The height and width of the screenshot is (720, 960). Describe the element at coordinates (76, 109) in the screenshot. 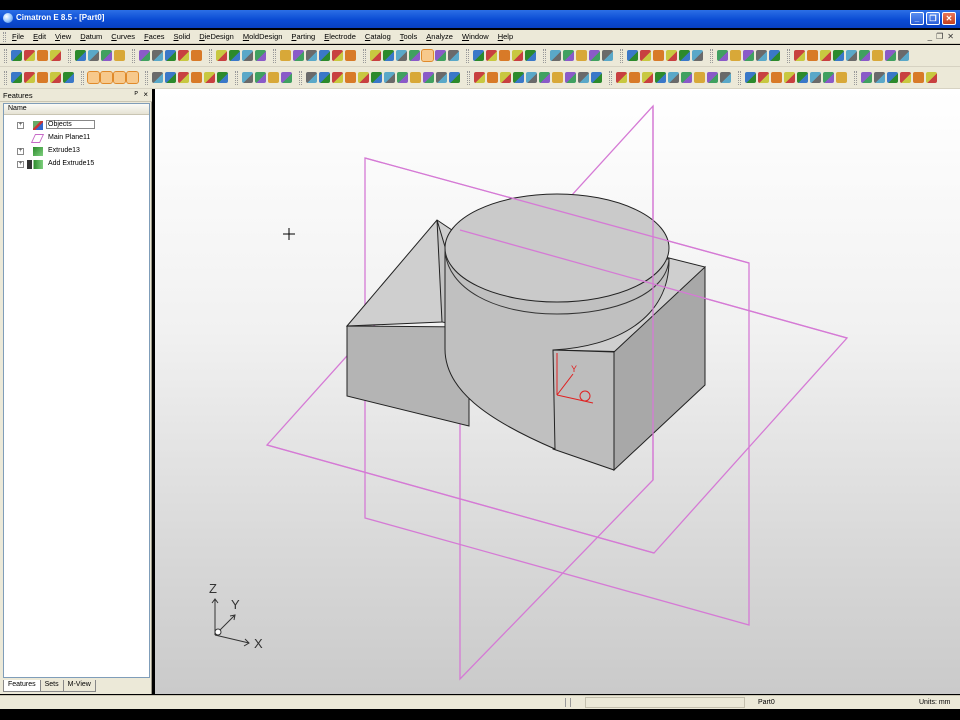

I see `tree-column-header: Name` at that location.